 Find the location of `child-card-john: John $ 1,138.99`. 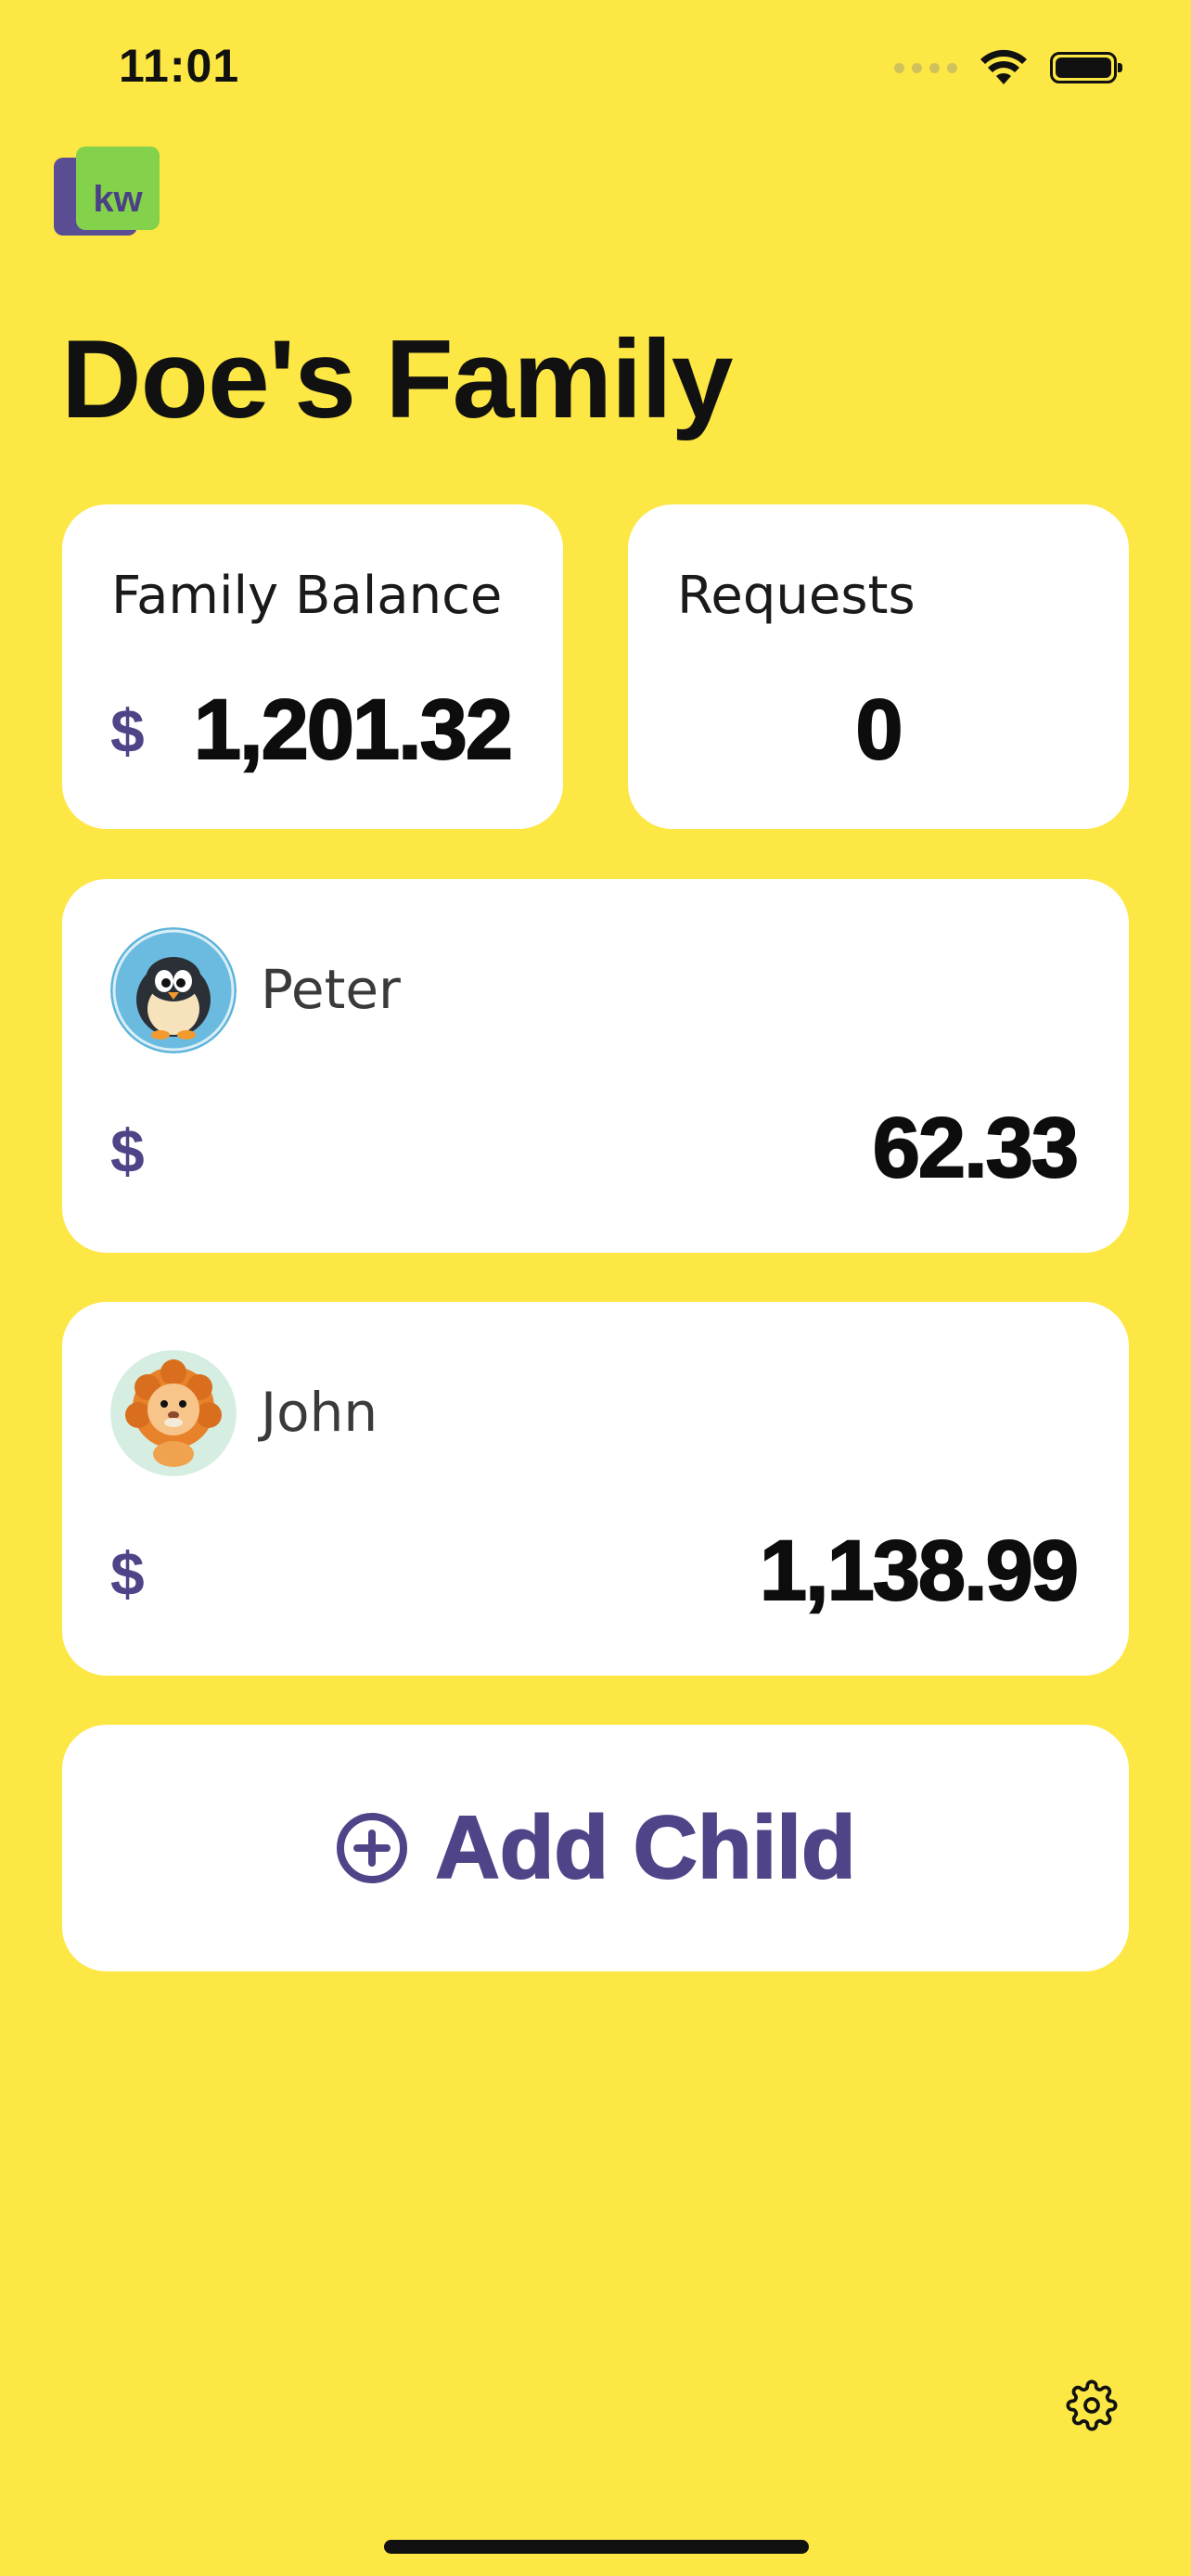

child-card-john: John $ 1,138.99 is located at coordinates (595, 1489).